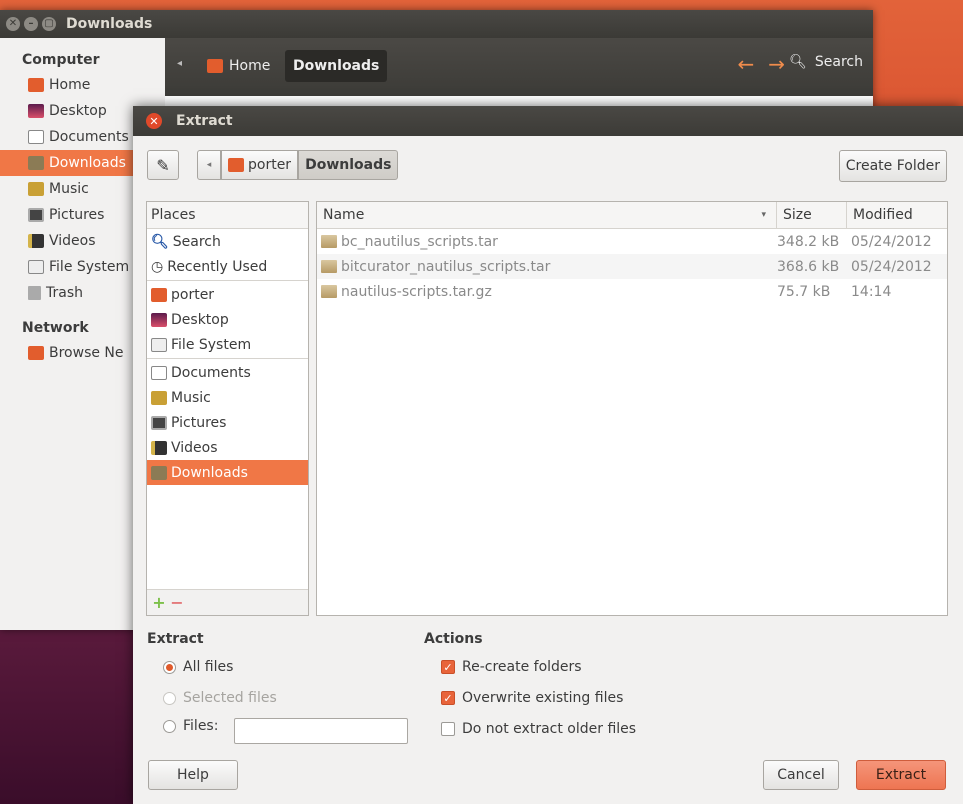 This screenshot has width=963, height=804. I want to click on sidebar-item-home: Home, so click(82, 85).